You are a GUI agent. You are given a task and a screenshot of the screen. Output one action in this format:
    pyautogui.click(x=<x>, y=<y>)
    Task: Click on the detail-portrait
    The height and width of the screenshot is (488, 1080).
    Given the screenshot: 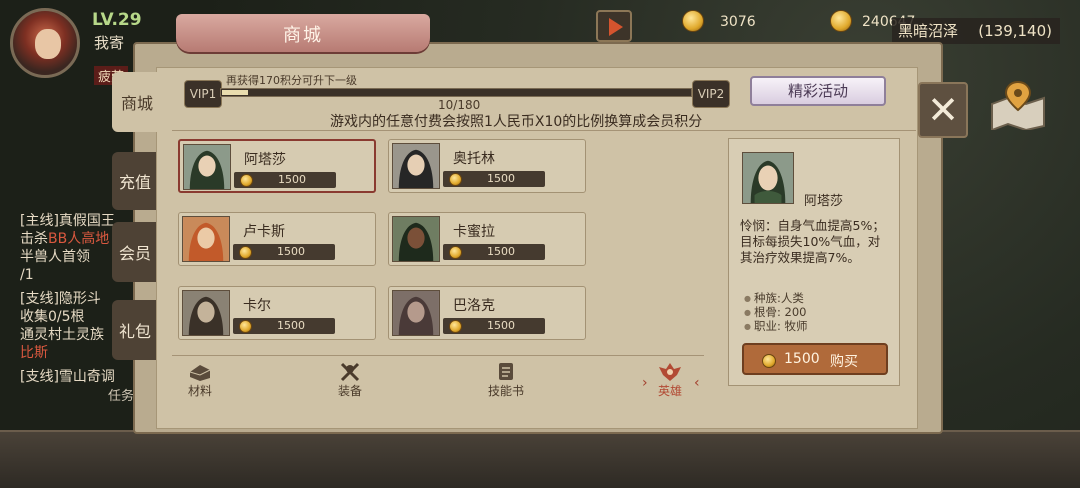 What is the action you would take?
    pyautogui.click(x=768, y=178)
    